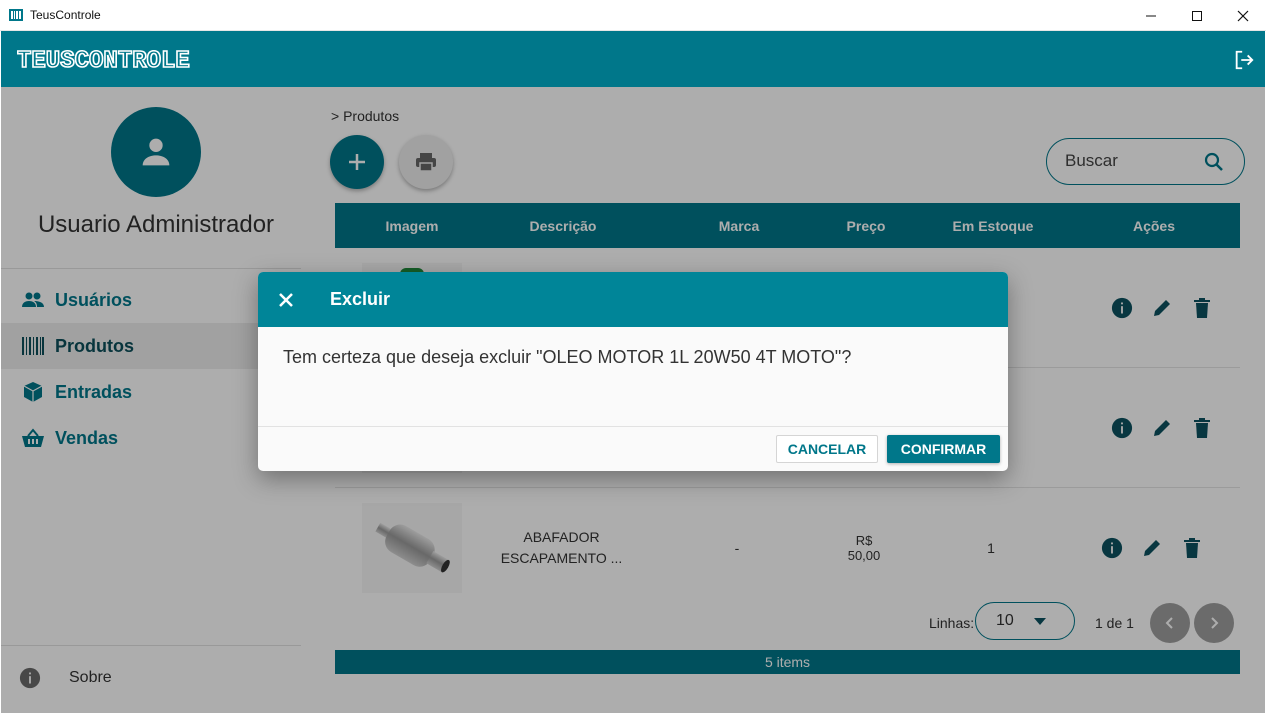  I want to click on svg-text: TEUSCONTROLE, so click(103, 60).